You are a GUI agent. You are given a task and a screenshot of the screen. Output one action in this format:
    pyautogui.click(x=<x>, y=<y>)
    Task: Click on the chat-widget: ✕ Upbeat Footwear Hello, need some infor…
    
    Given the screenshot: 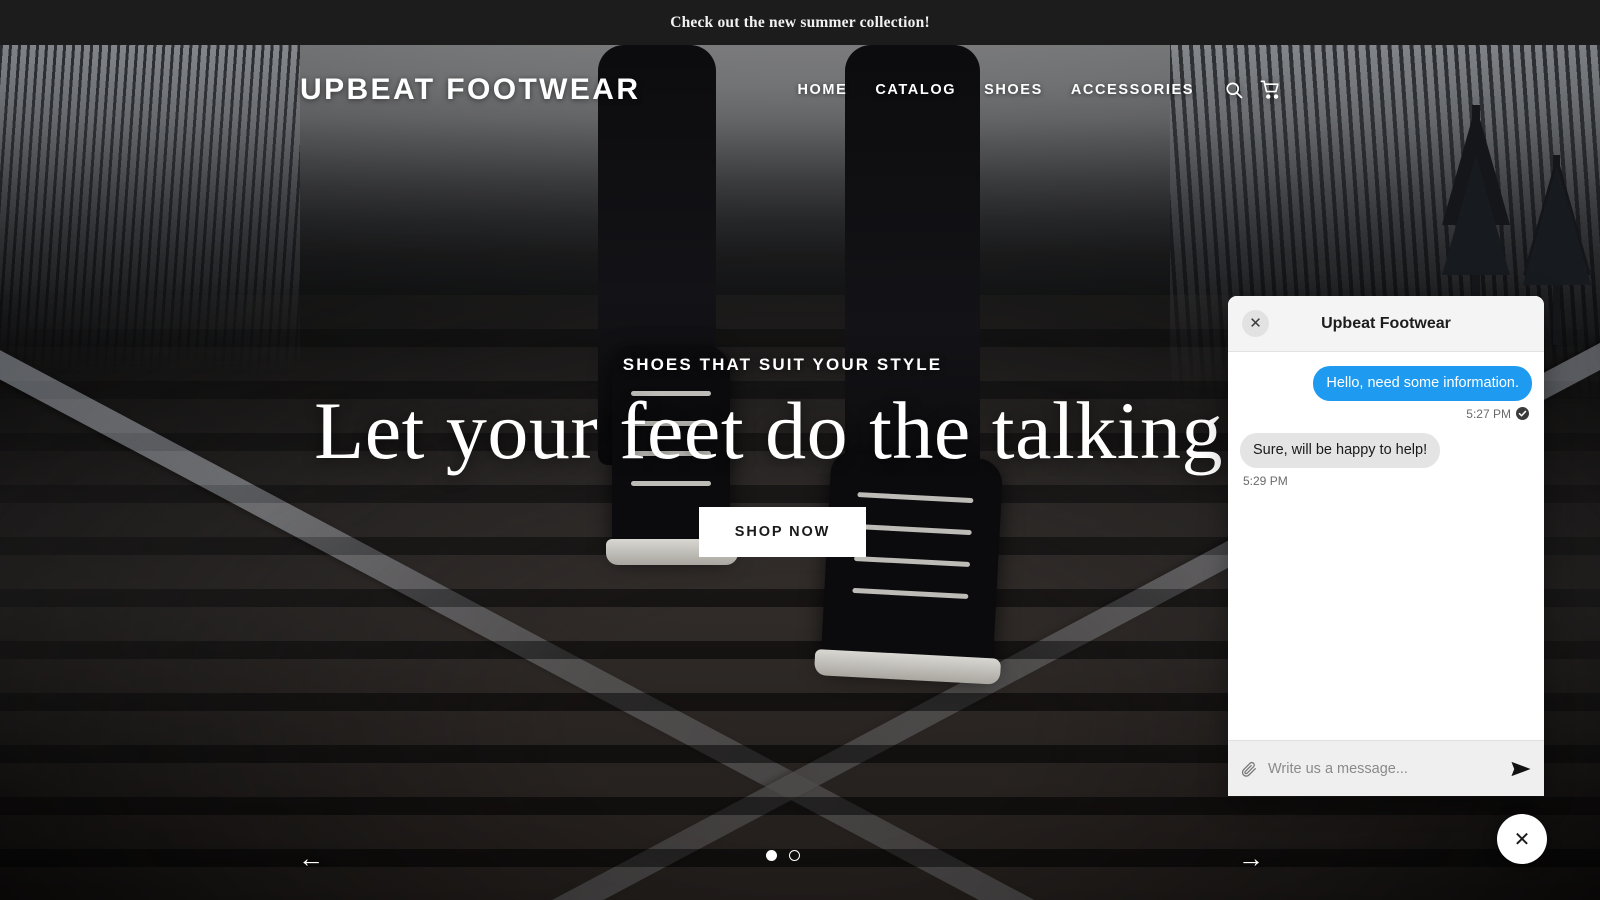 What is the action you would take?
    pyautogui.click(x=1386, y=546)
    